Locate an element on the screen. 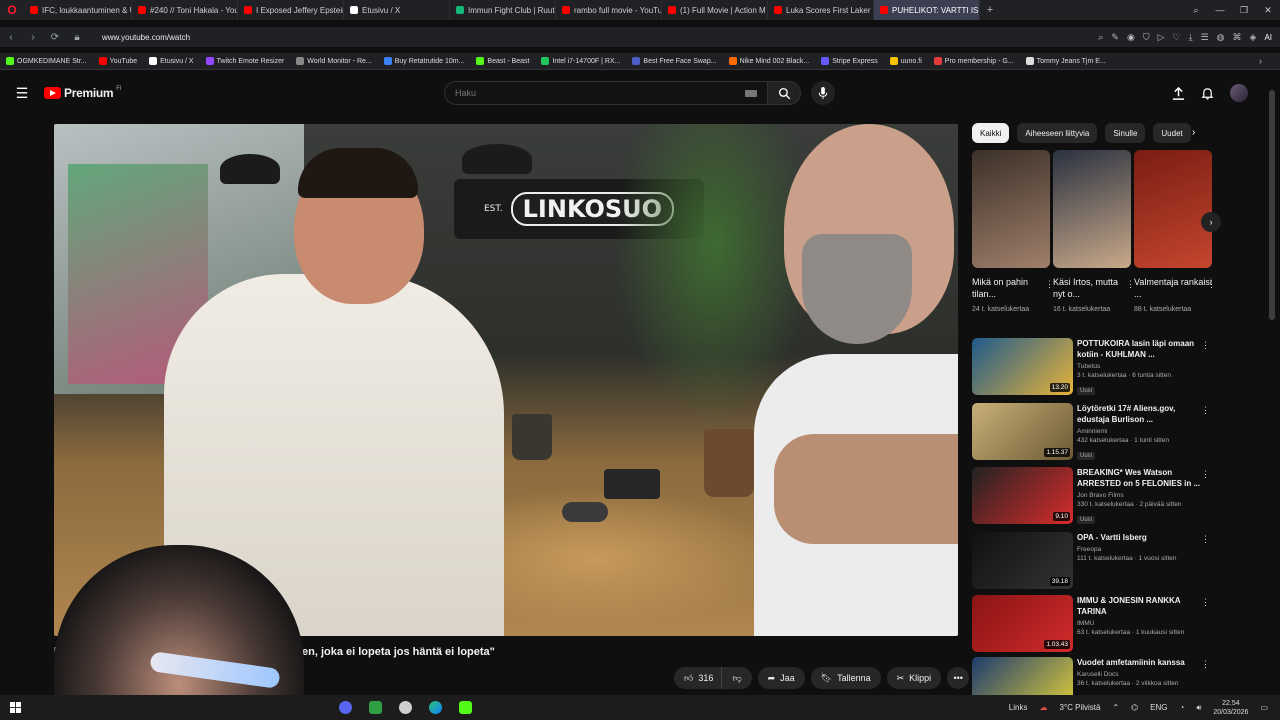 The height and width of the screenshot is (720, 1280). volume-icon: 🔊︎ is located at coordinates (1198, 708).